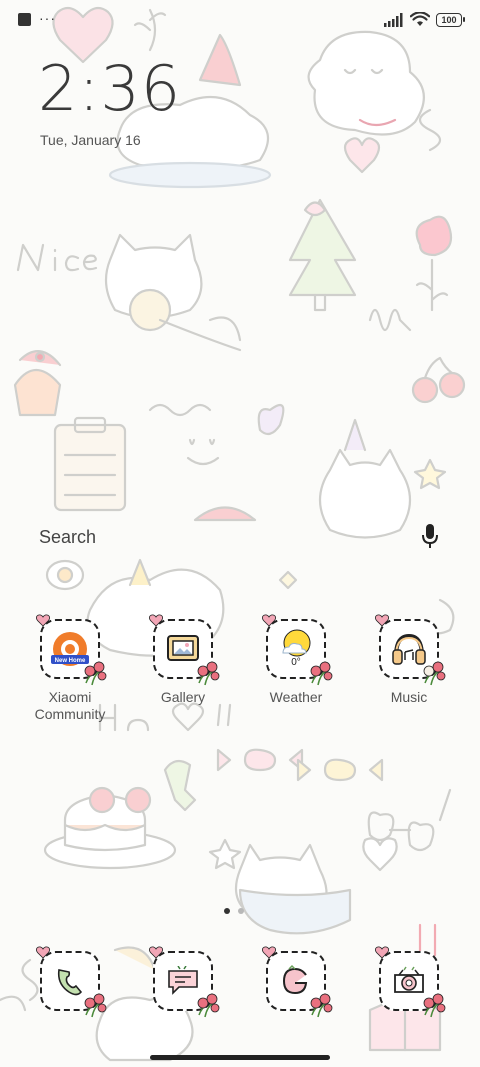 Image resolution: width=480 pixels, height=1067 pixels. I want to click on battery-level: 100, so click(449, 19).